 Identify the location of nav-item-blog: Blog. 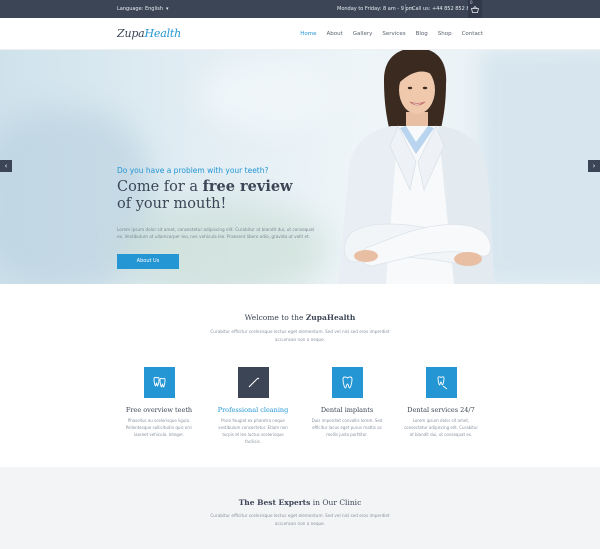
(422, 34).